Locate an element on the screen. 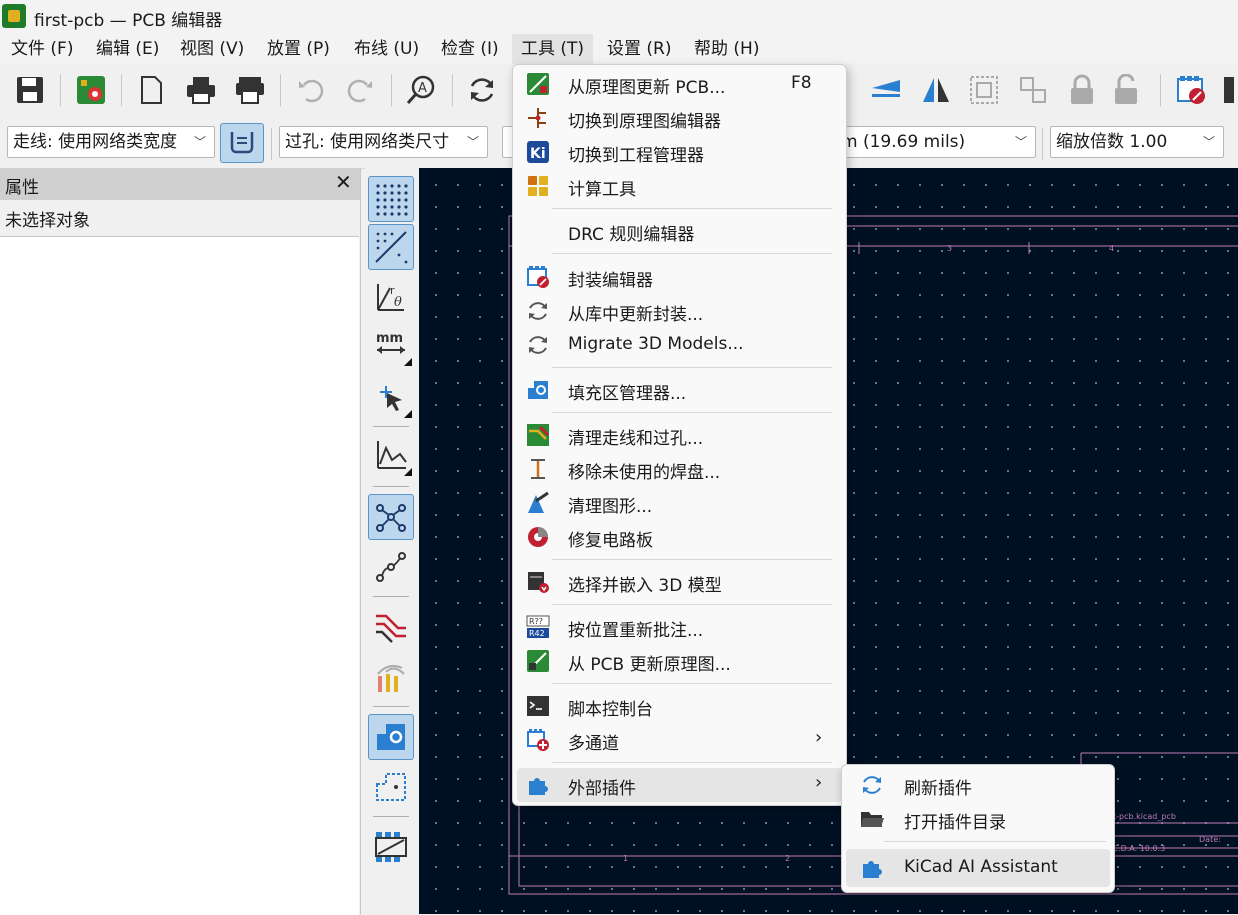  show-tracks-icon is located at coordinates (391, 627).